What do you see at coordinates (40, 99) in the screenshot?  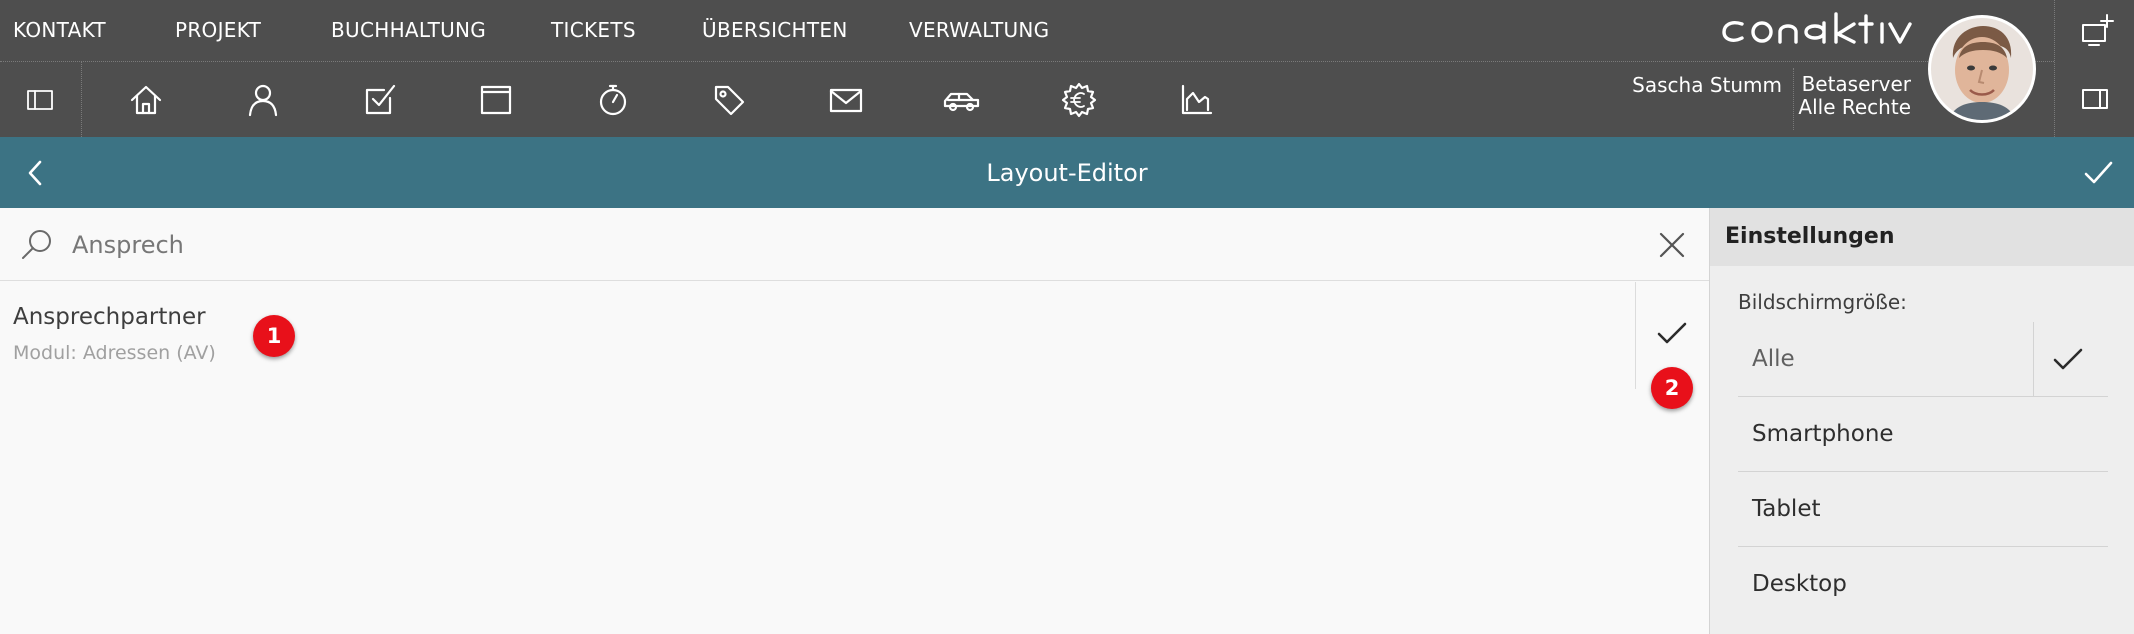 I see `sidebar-left-icon` at bounding box center [40, 99].